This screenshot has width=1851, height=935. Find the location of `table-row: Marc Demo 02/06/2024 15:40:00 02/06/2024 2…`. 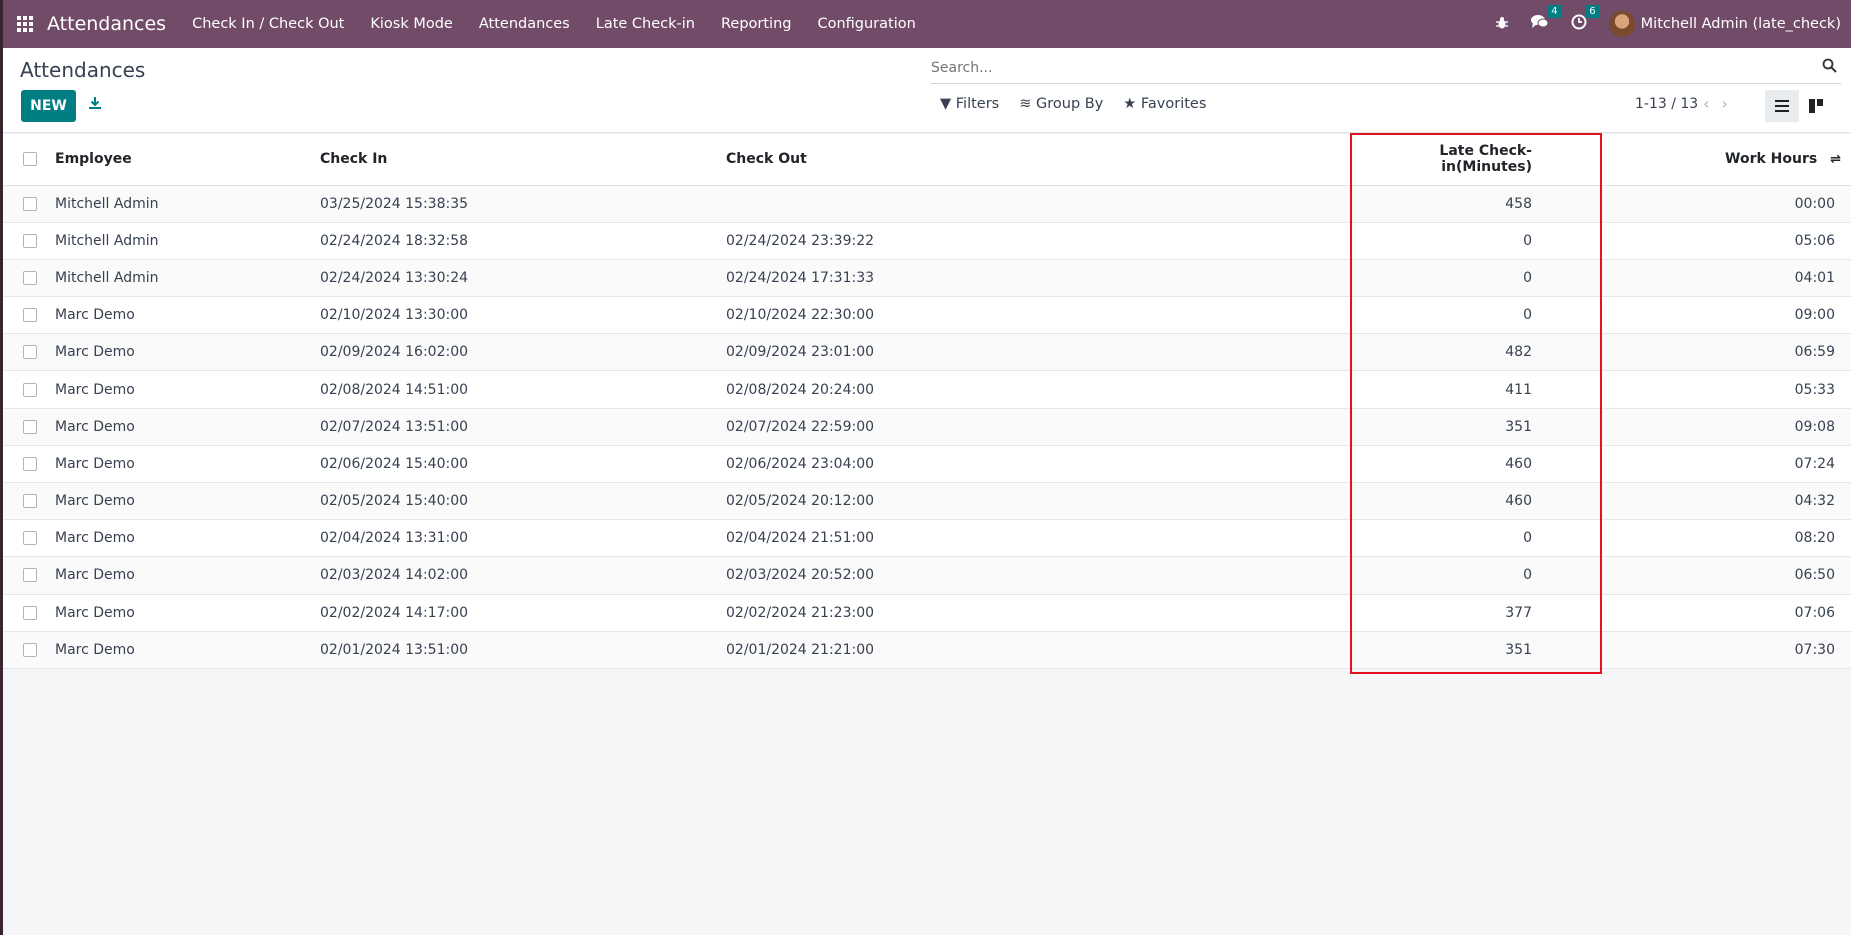

table-row: Marc Demo 02/06/2024 15:40:00 02/06/2024 2… is located at coordinates (927, 464).